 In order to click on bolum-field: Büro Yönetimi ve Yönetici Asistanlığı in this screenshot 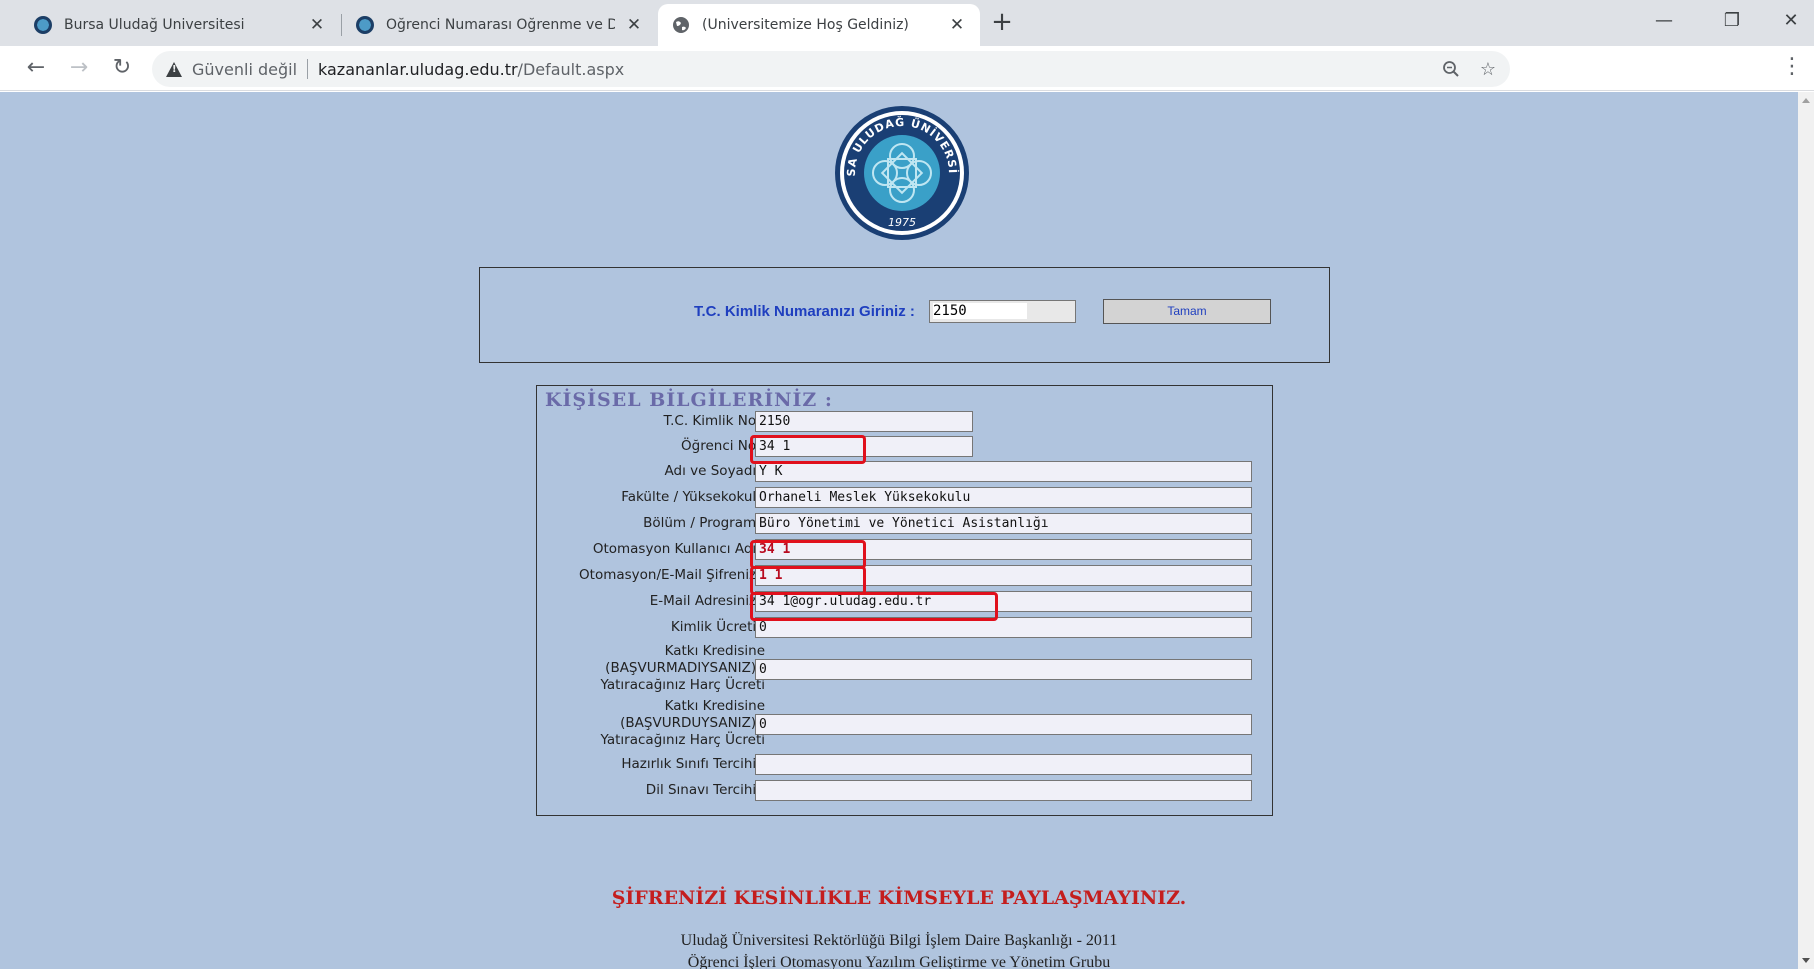, I will do `click(1003, 523)`.